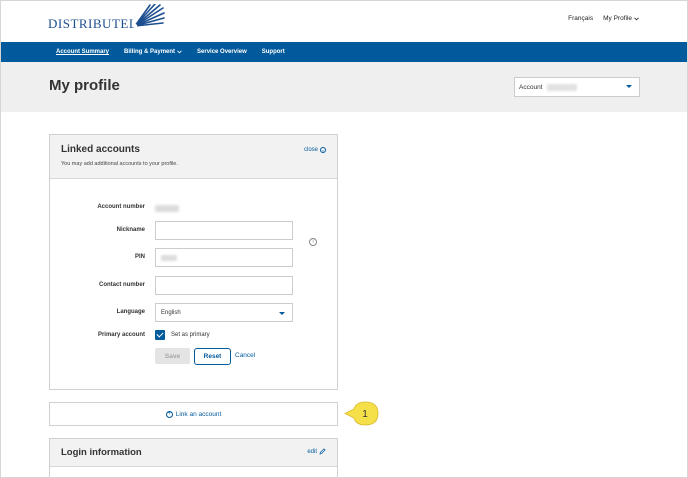 Image resolution: width=688 pixels, height=478 pixels. I want to click on top-header: DISTRIBUTEL Français My Profile, so click(344, 21).